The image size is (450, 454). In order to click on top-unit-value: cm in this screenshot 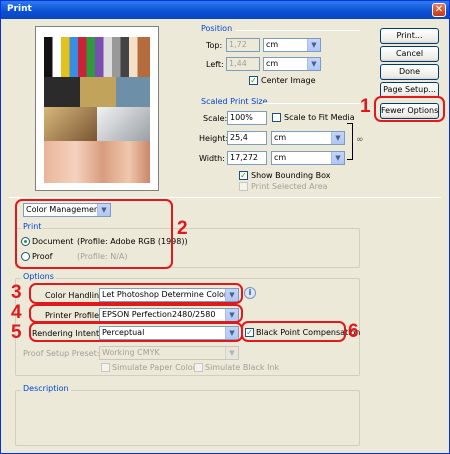, I will do `click(272, 44)`.